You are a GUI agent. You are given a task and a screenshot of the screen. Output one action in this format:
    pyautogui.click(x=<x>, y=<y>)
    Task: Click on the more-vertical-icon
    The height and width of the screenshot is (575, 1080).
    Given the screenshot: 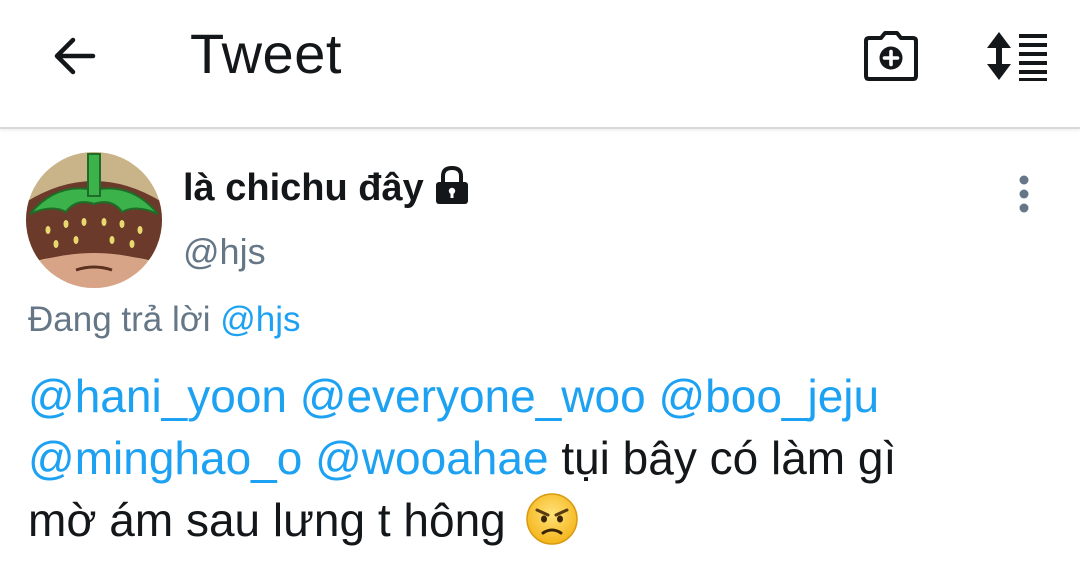 What is the action you would take?
    pyautogui.click(x=1024, y=194)
    